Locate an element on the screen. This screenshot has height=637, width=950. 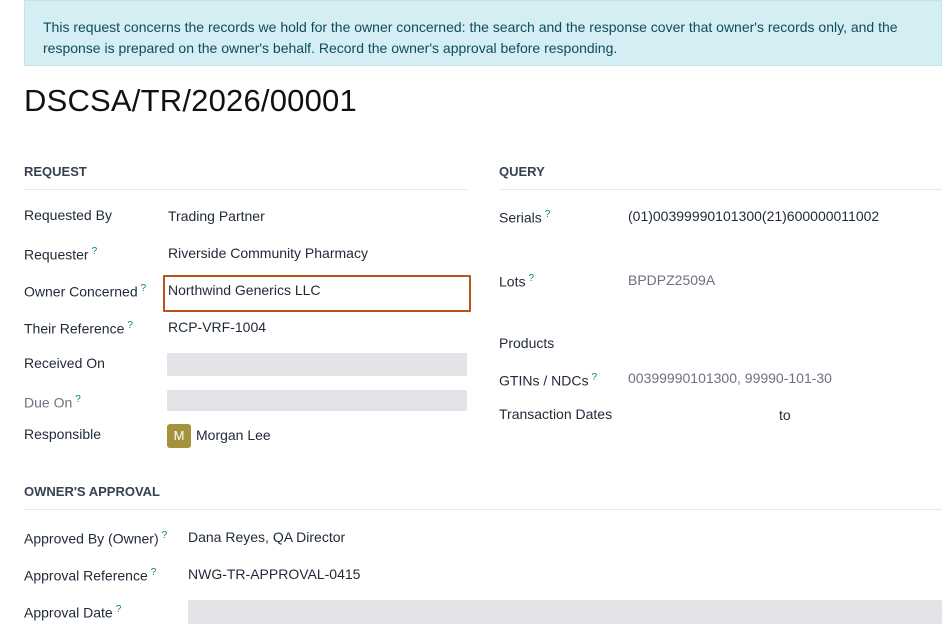
lots-value: BPDPZ2509A is located at coordinates (671, 280).